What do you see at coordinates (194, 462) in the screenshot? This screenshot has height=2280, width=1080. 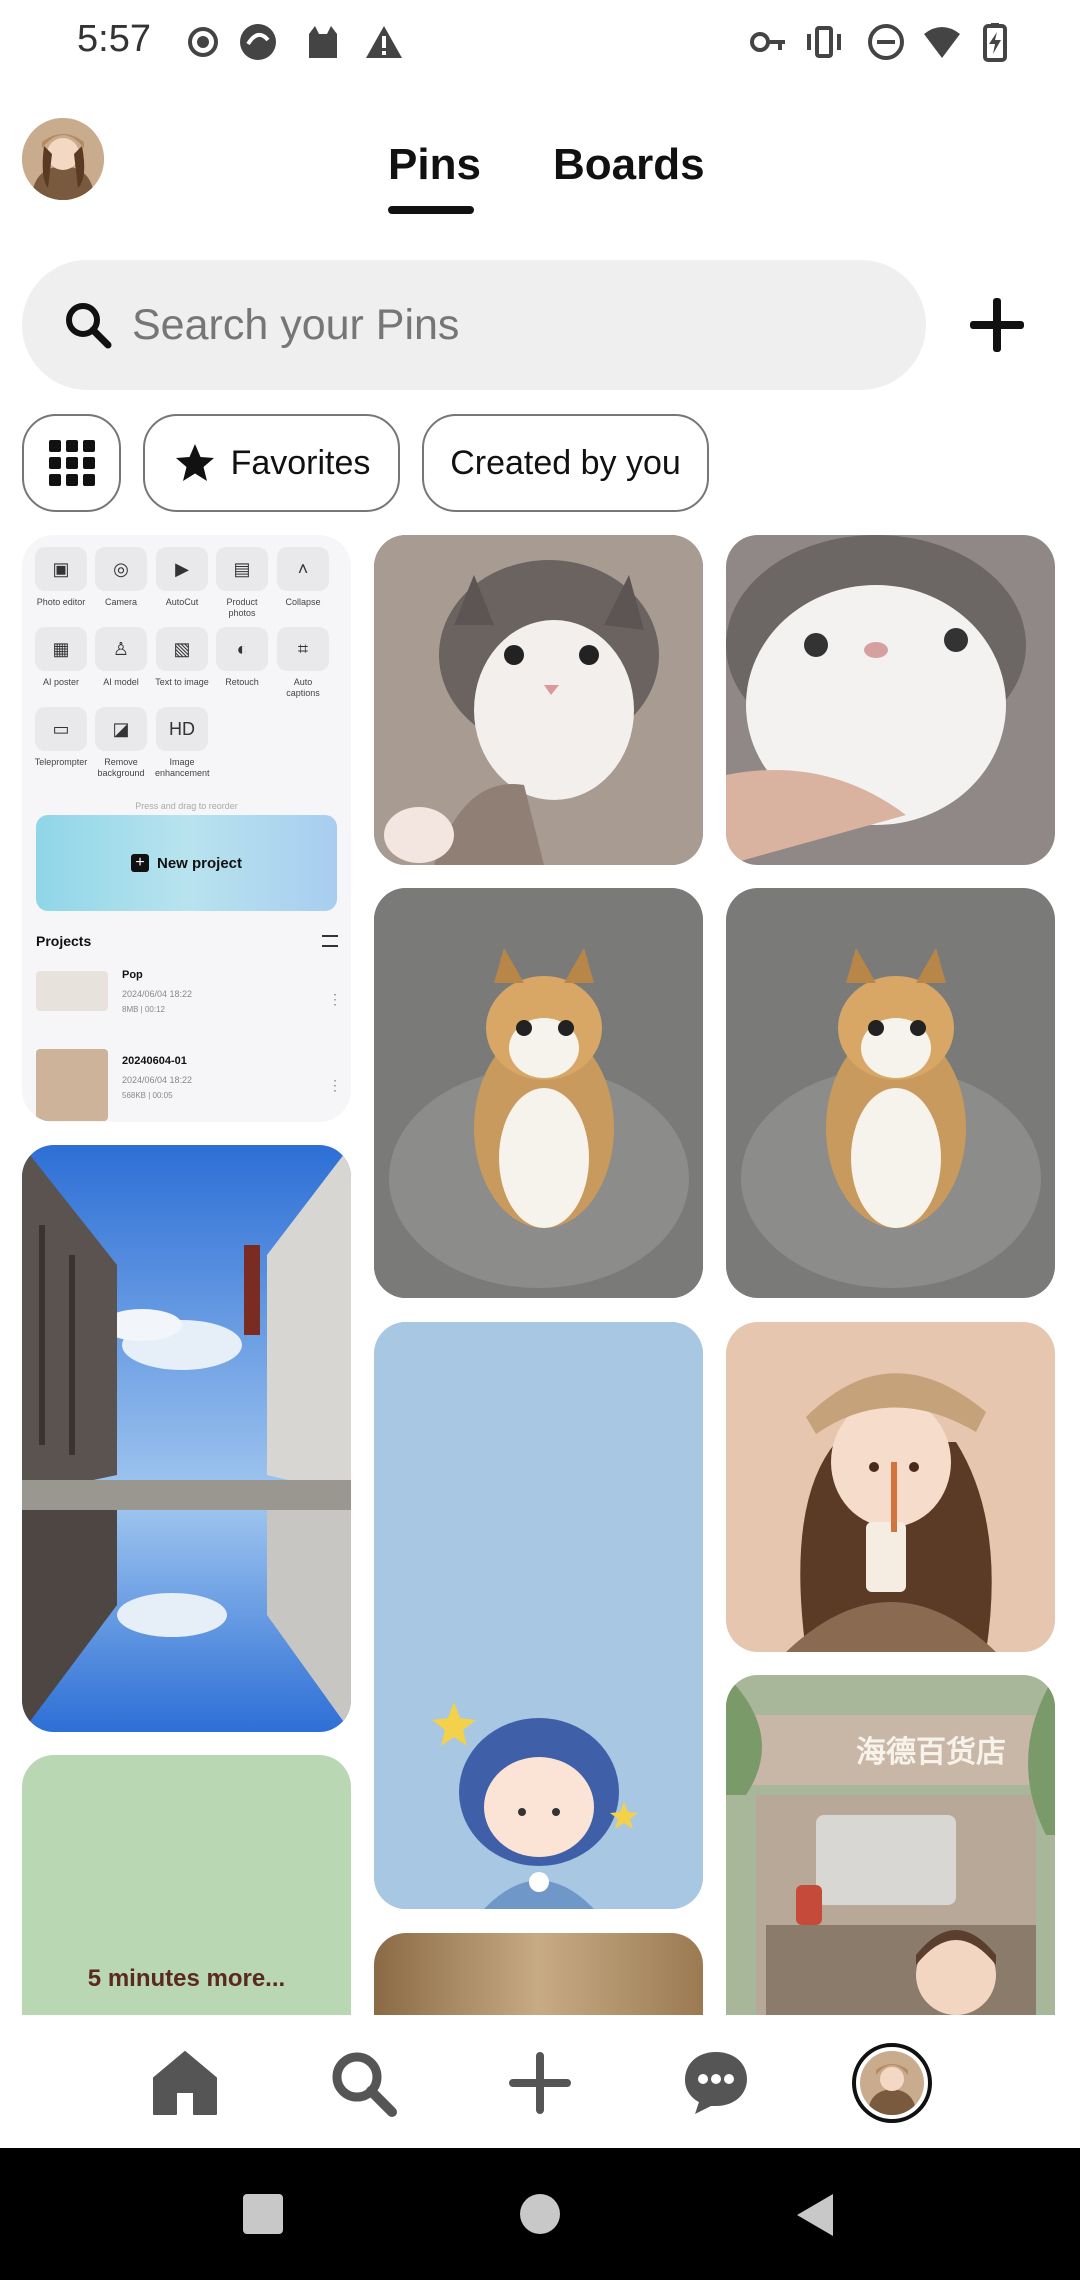 I see `star-icon` at bounding box center [194, 462].